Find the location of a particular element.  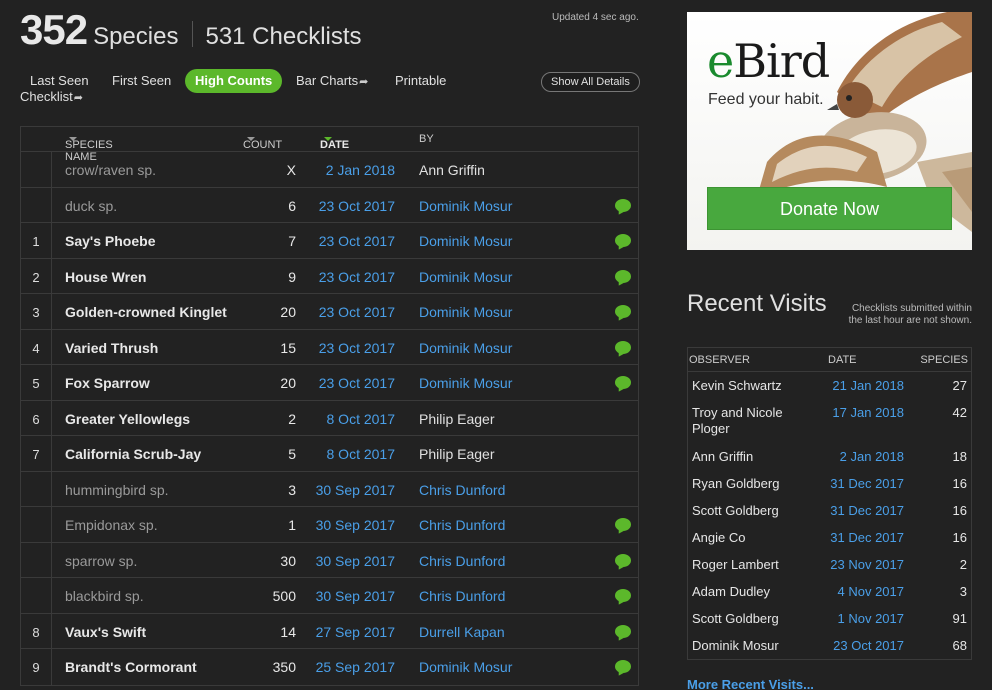

ebird-donate-ad: eBird Feed your habit. Donate Now is located at coordinates (829, 131).